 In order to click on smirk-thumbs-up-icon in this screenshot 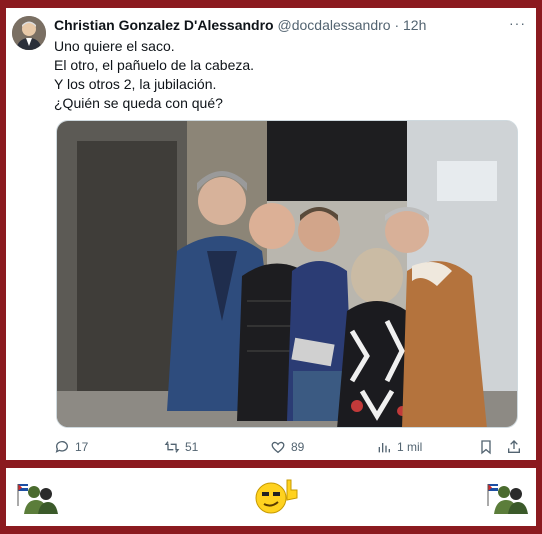, I will do `click(276, 496)`.